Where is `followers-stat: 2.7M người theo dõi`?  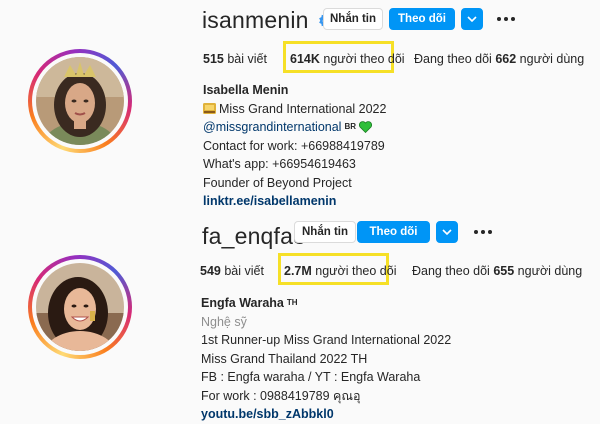
followers-stat: 2.7M người theo dõi is located at coordinates (340, 271).